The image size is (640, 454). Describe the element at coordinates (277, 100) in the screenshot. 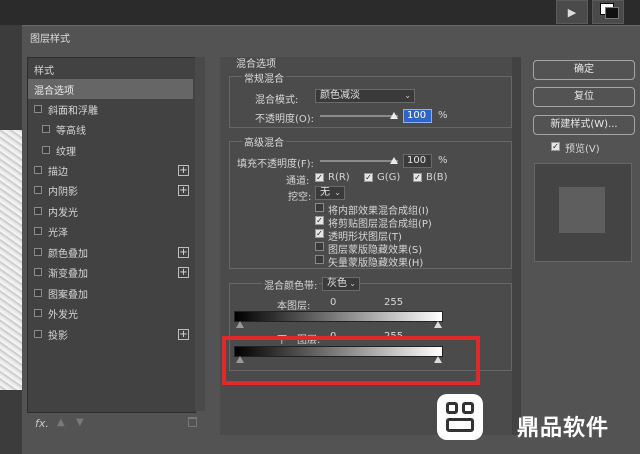

I see `blend-mode-label: 混合模式:` at that location.